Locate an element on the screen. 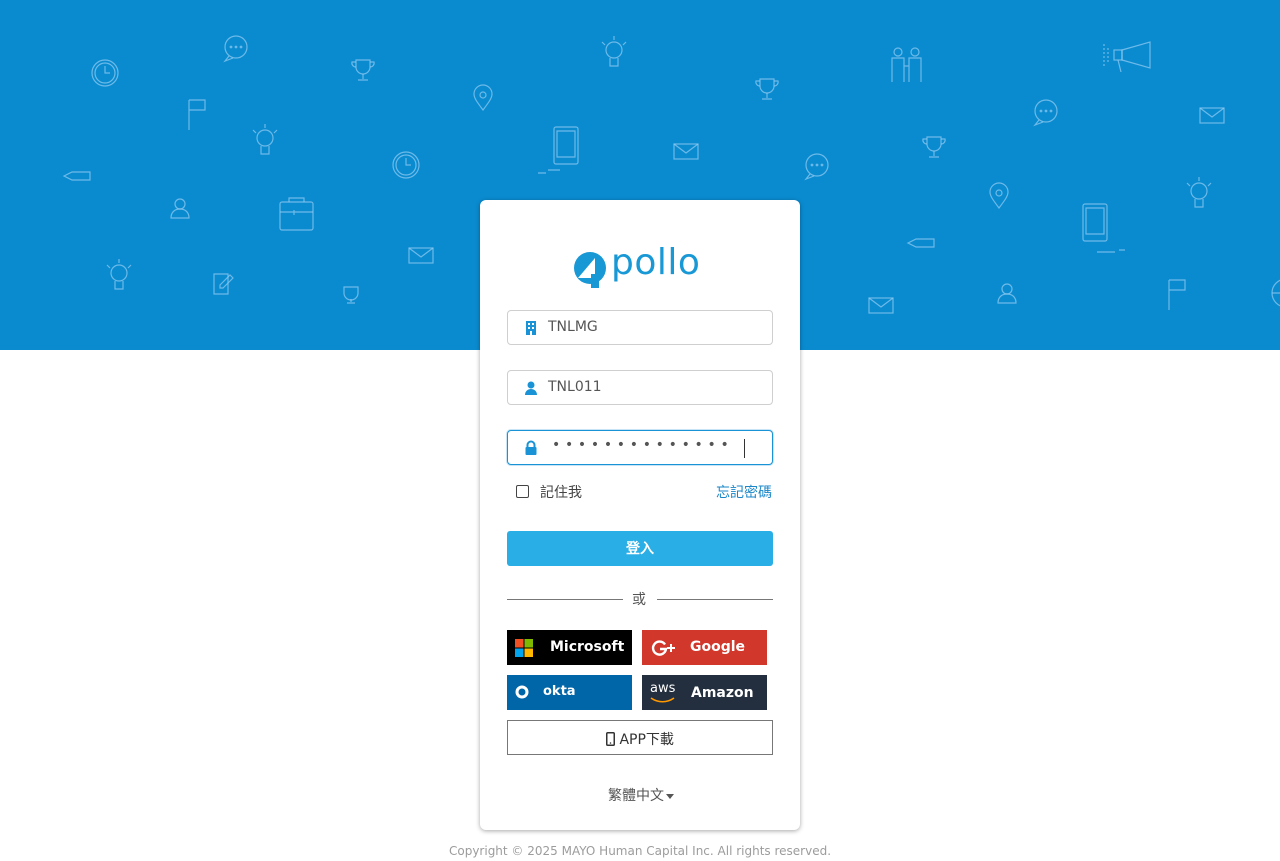 This screenshot has height=861, width=1280. remember-me-label: 記住我 is located at coordinates (561, 492).